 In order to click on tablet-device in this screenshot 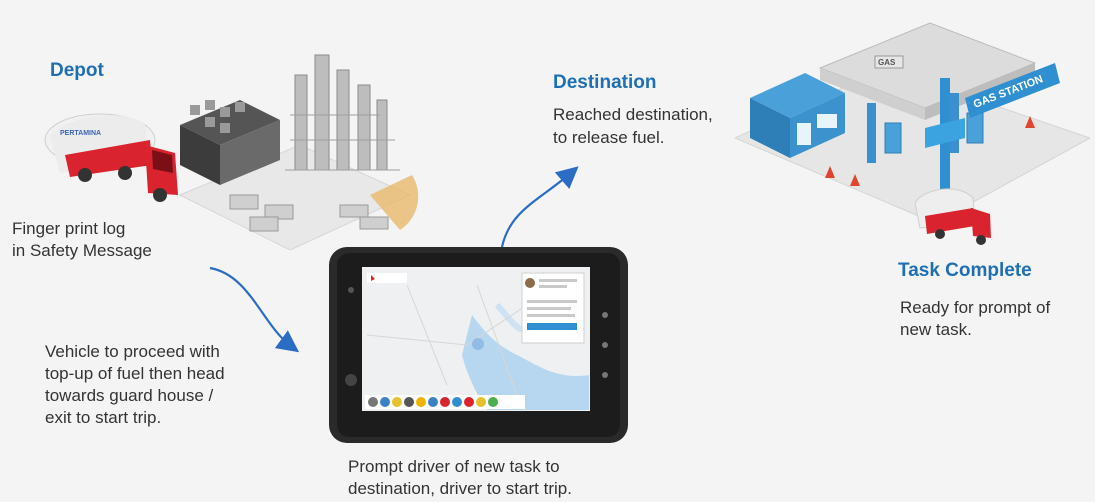, I will do `click(478, 345)`.